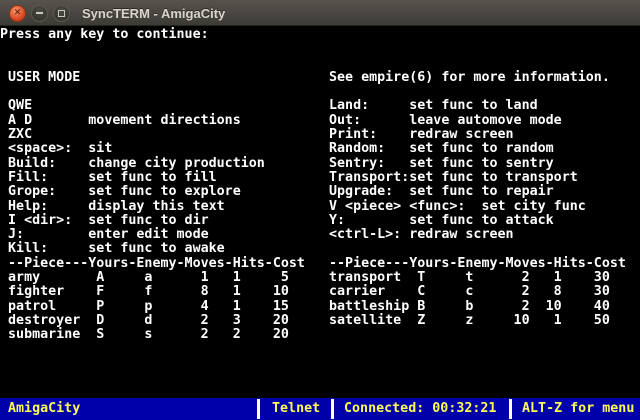 This screenshot has height=420, width=640. Describe the element at coordinates (154, 13) in the screenshot. I see `window-title: SyncTERM - AmigaCity` at that location.